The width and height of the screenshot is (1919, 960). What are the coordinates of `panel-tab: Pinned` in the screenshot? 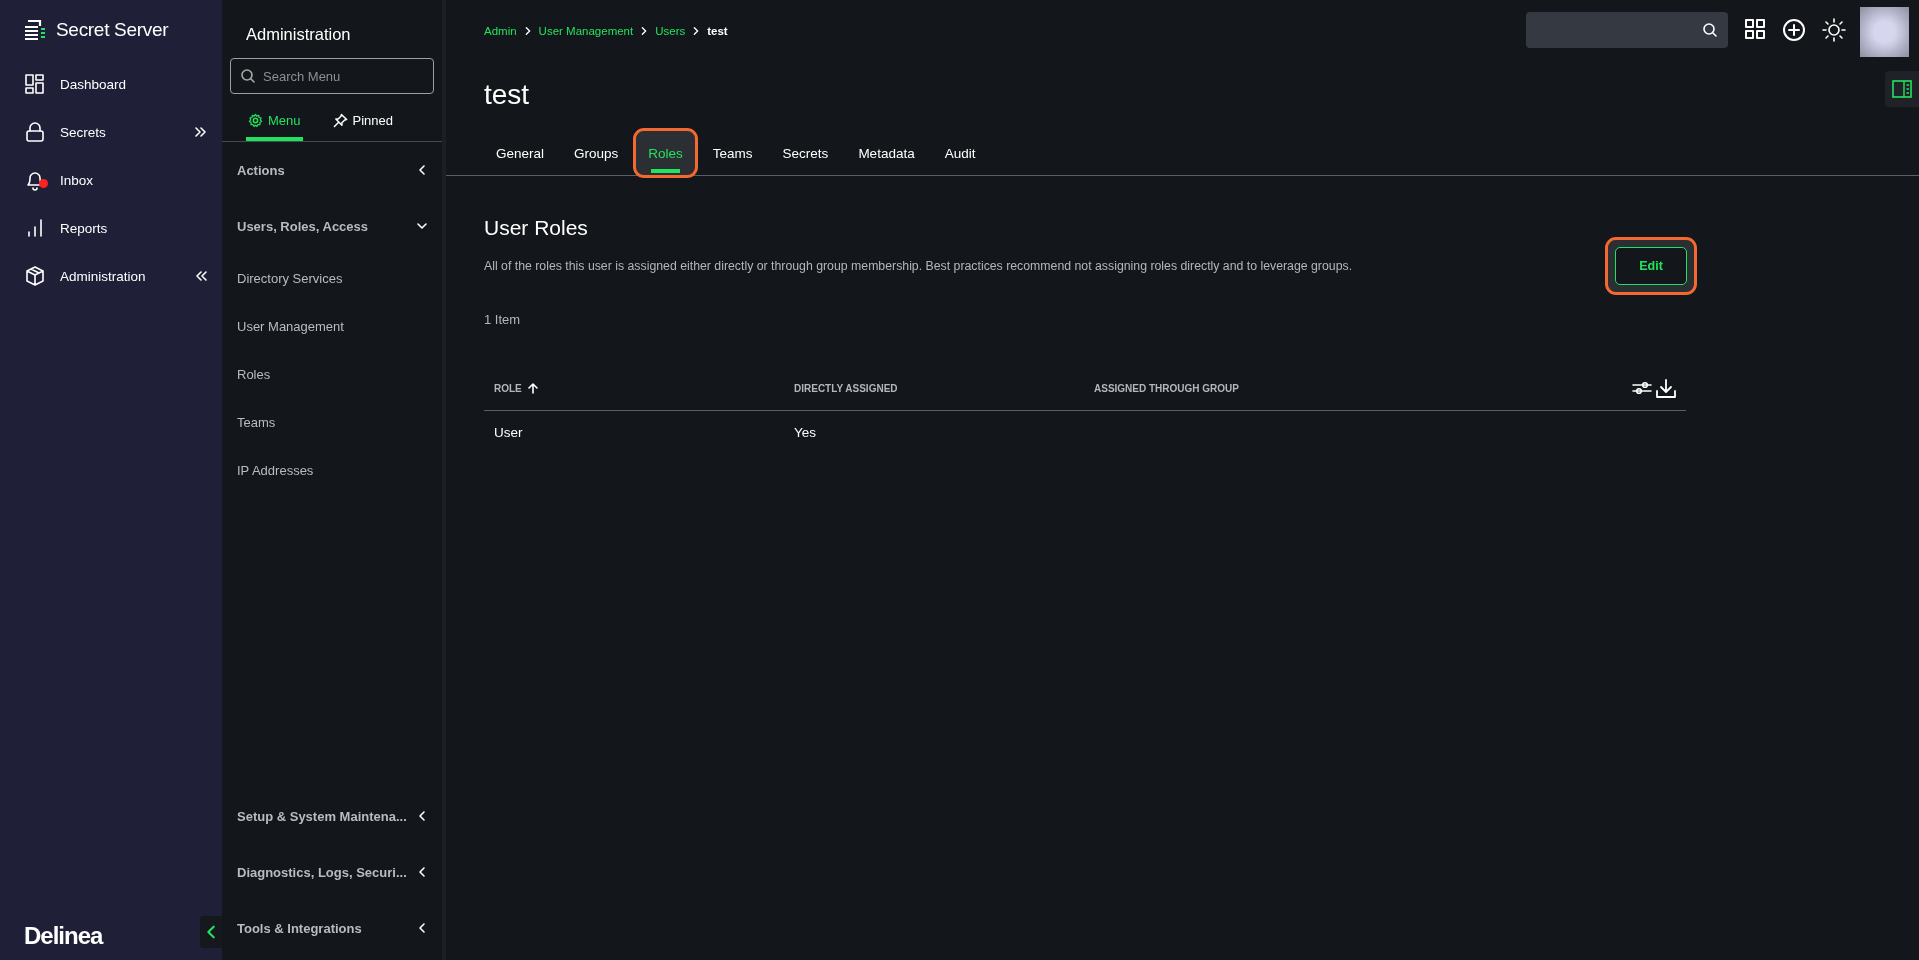 It's located at (362, 122).